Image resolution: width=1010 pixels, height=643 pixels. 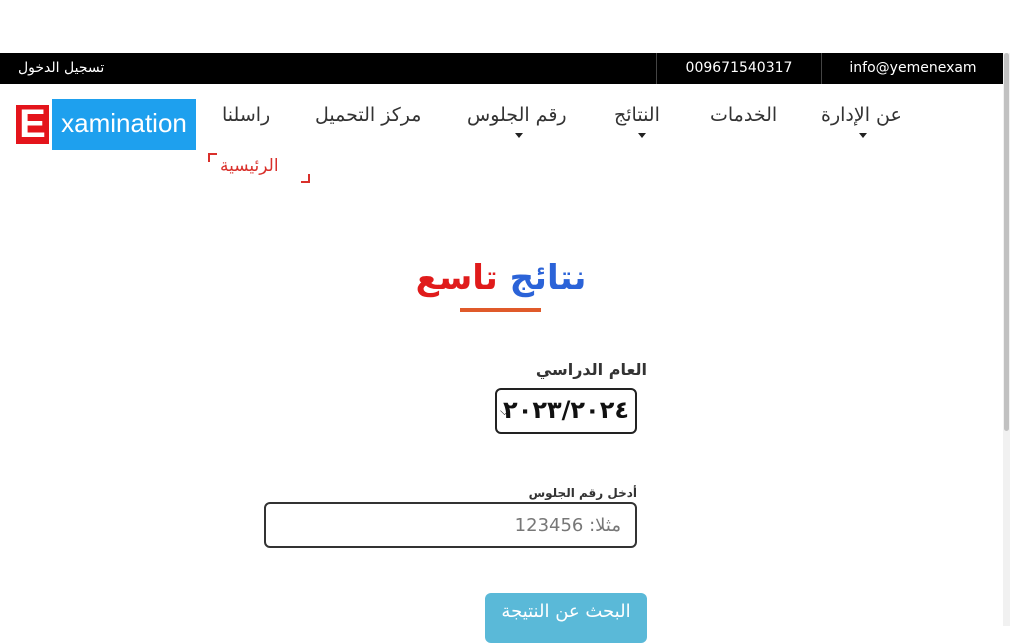 What do you see at coordinates (505, 411) in the screenshot?
I see `chevron-down-icon: ⌵` at bounding box center [505, 411].